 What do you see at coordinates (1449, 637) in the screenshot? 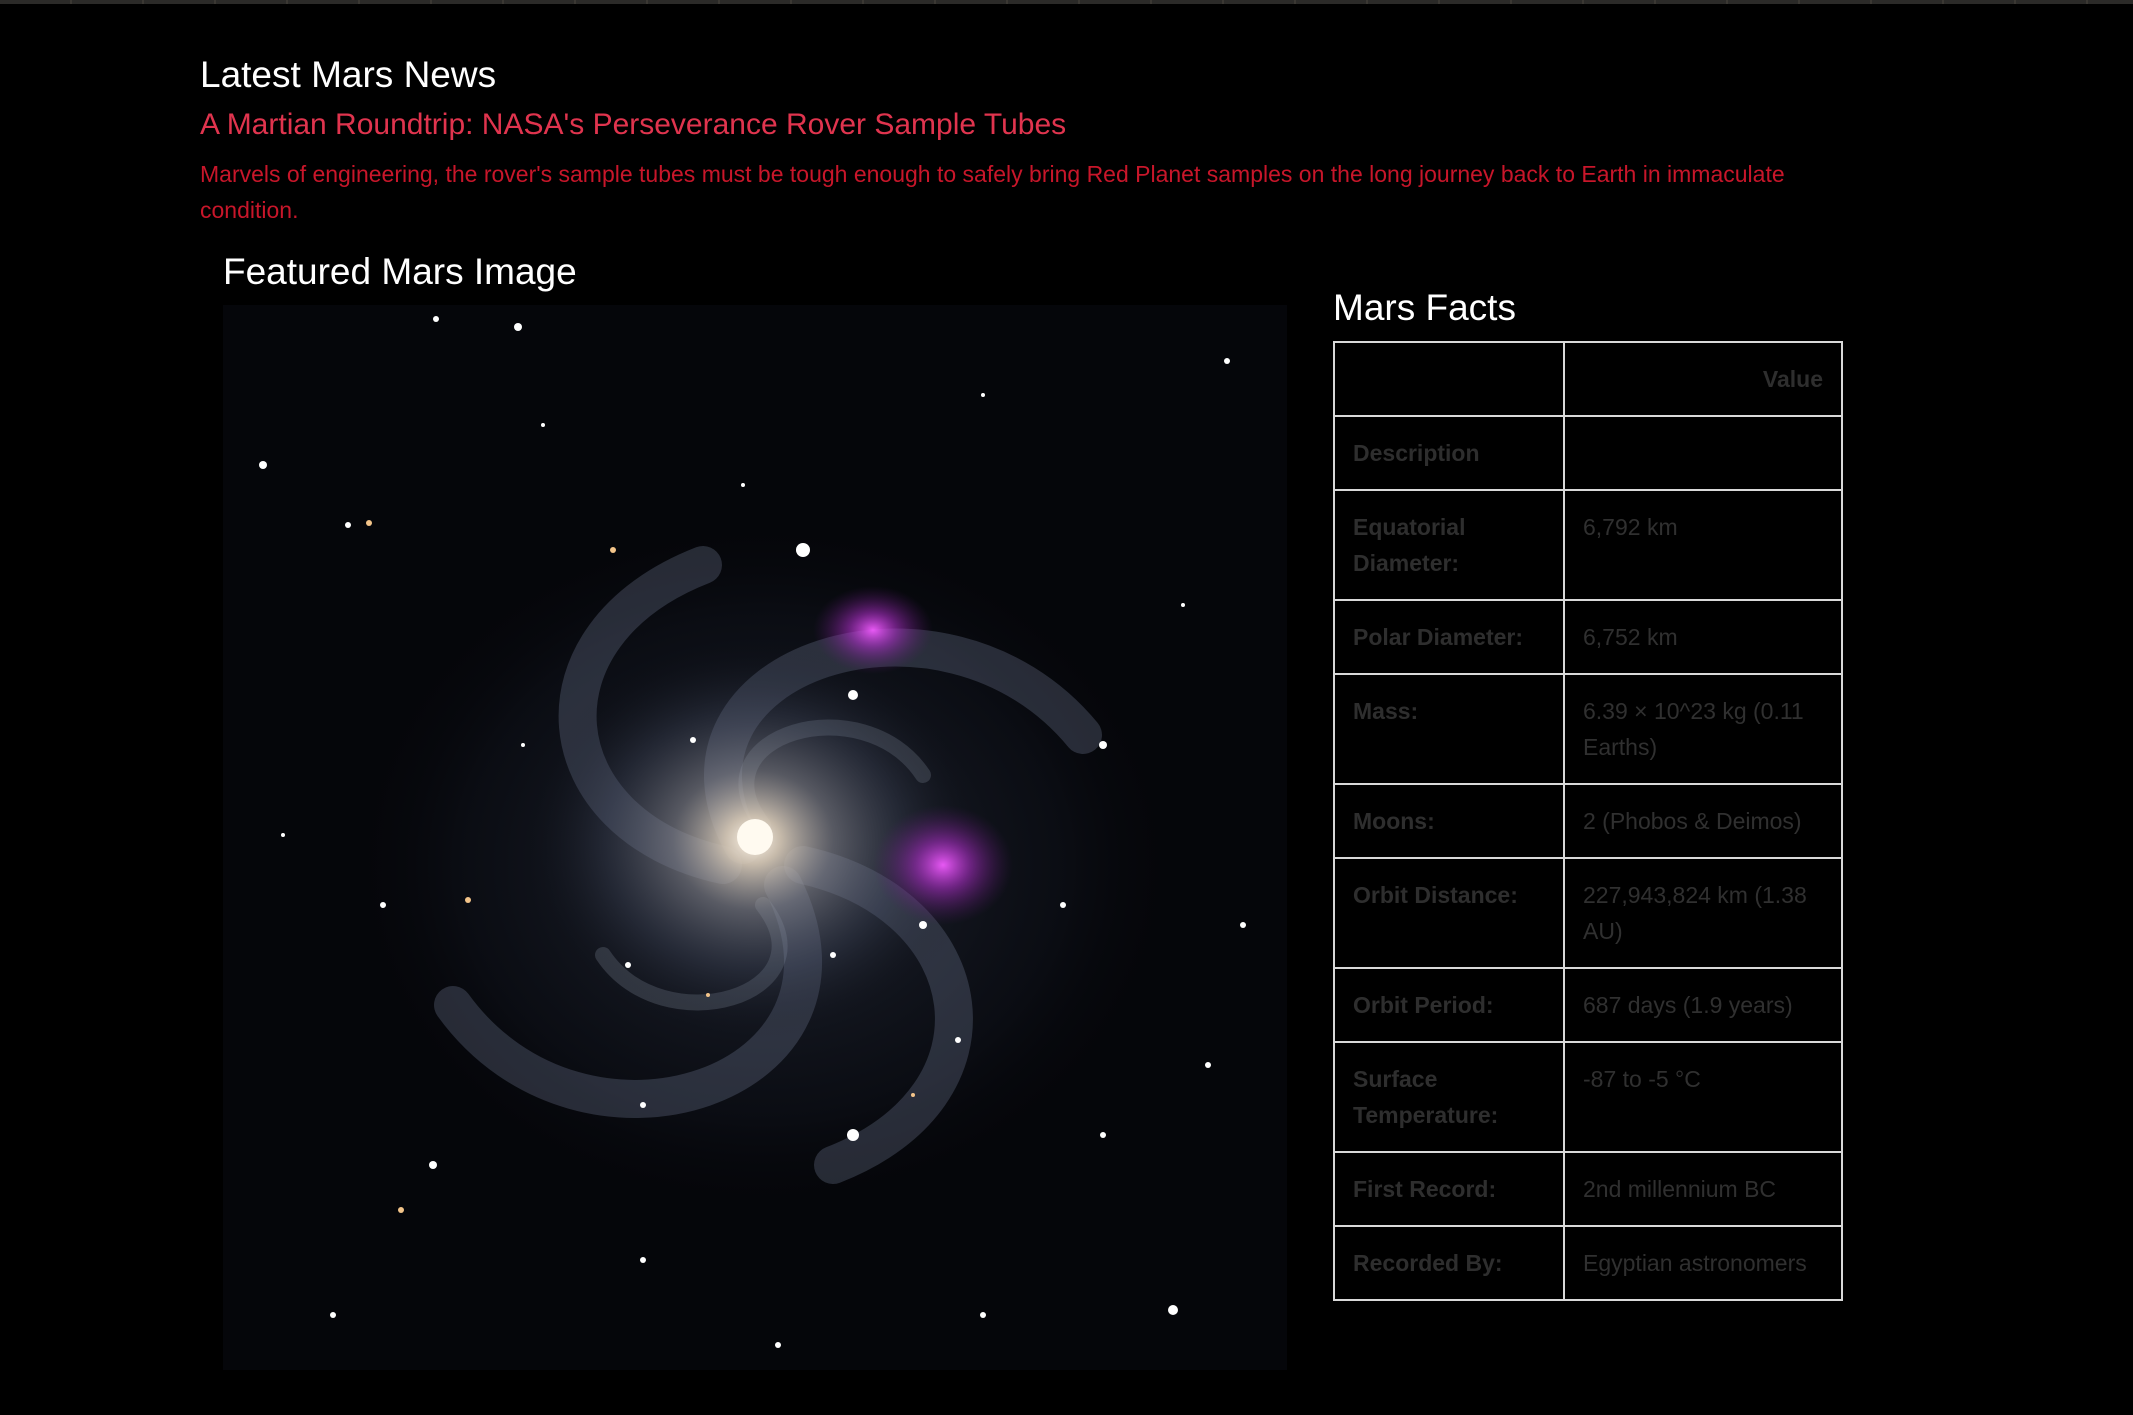
I see `fact-label: Polar Diameter:` at bounding box center [1449, 637].